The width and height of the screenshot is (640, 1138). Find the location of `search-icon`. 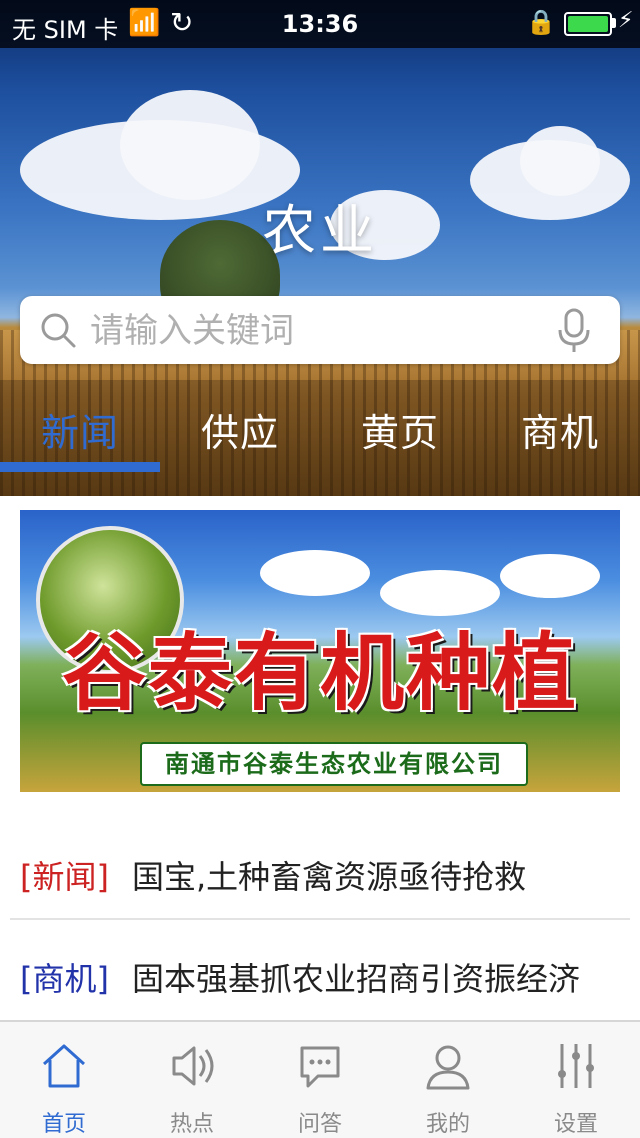

search-icon is located at coordinates (58, 330).